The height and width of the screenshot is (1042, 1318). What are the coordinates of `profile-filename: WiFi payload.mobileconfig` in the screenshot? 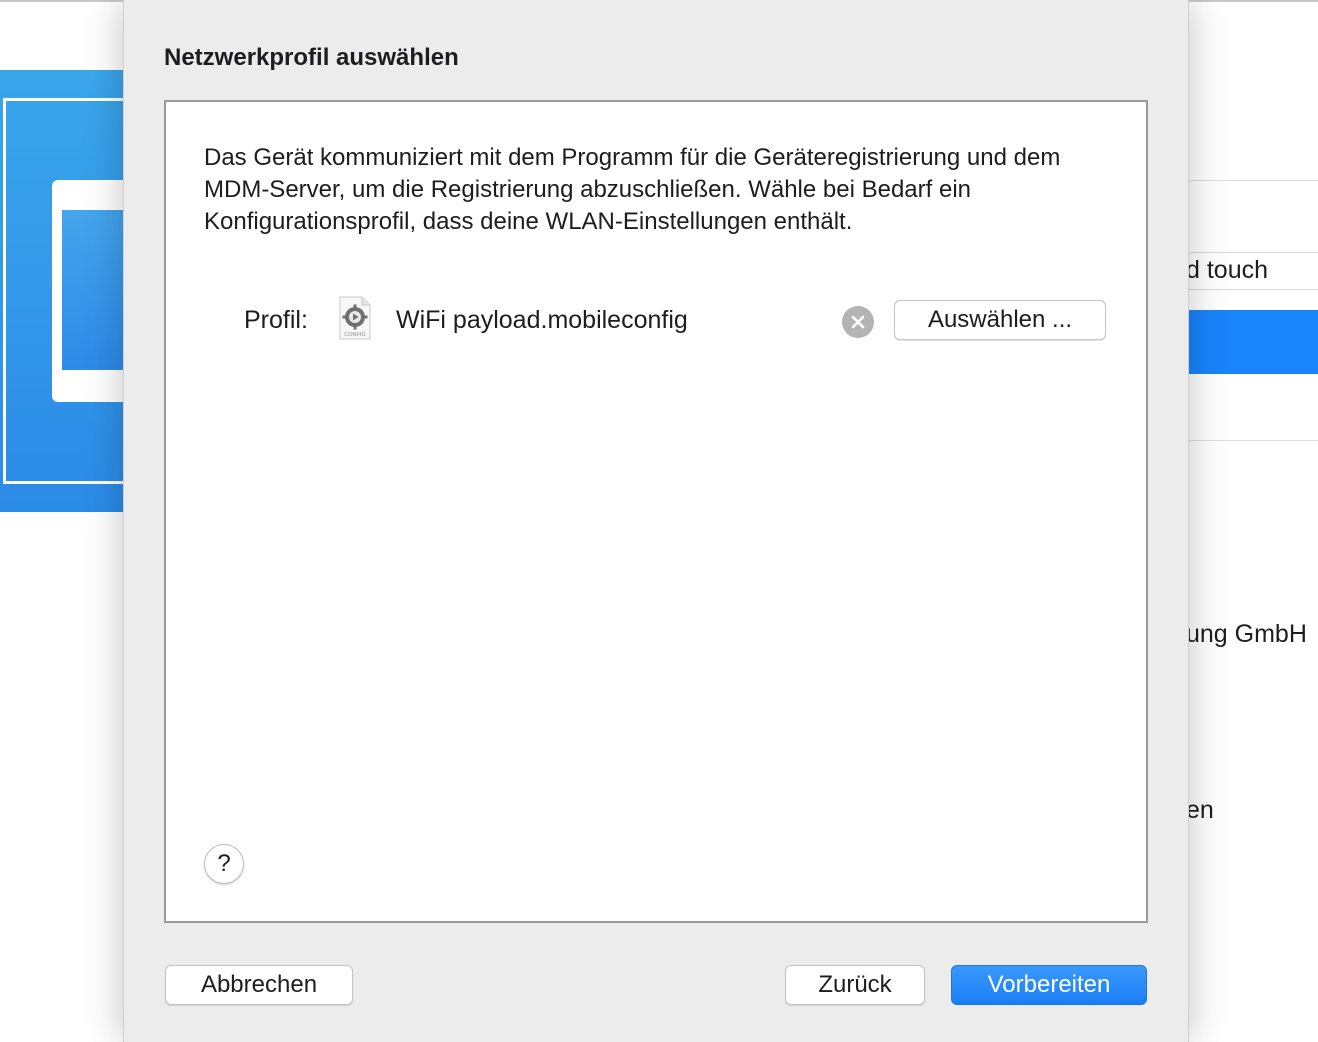 It's located at (542, 320).